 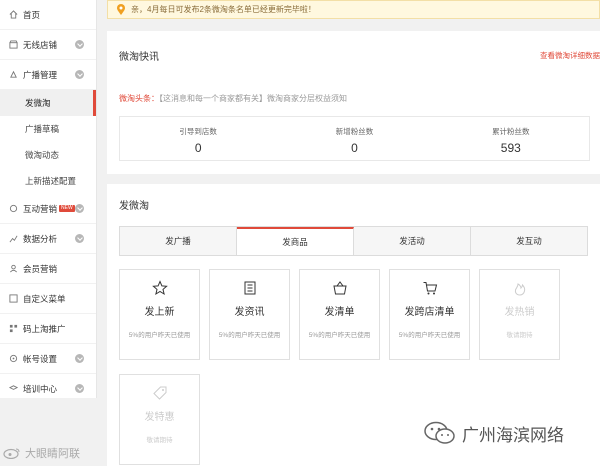 What do you see at coordinates (529, 241) in the screenshot?
I see `tab-interaction: 发互动` at bounding box center [529, 241].